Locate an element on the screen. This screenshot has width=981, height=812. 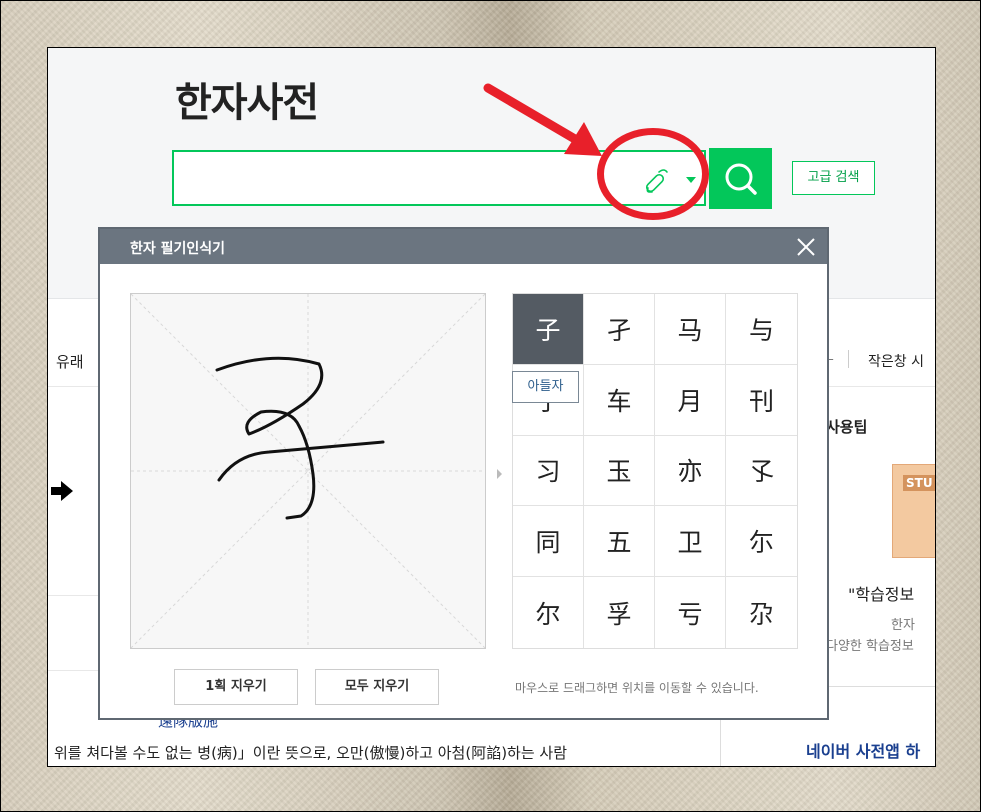
candidate-grid: 子孑马与子车月刊习玉亦孓同五卫尓尔孚亏尕 is located at coordinates (655, 471).